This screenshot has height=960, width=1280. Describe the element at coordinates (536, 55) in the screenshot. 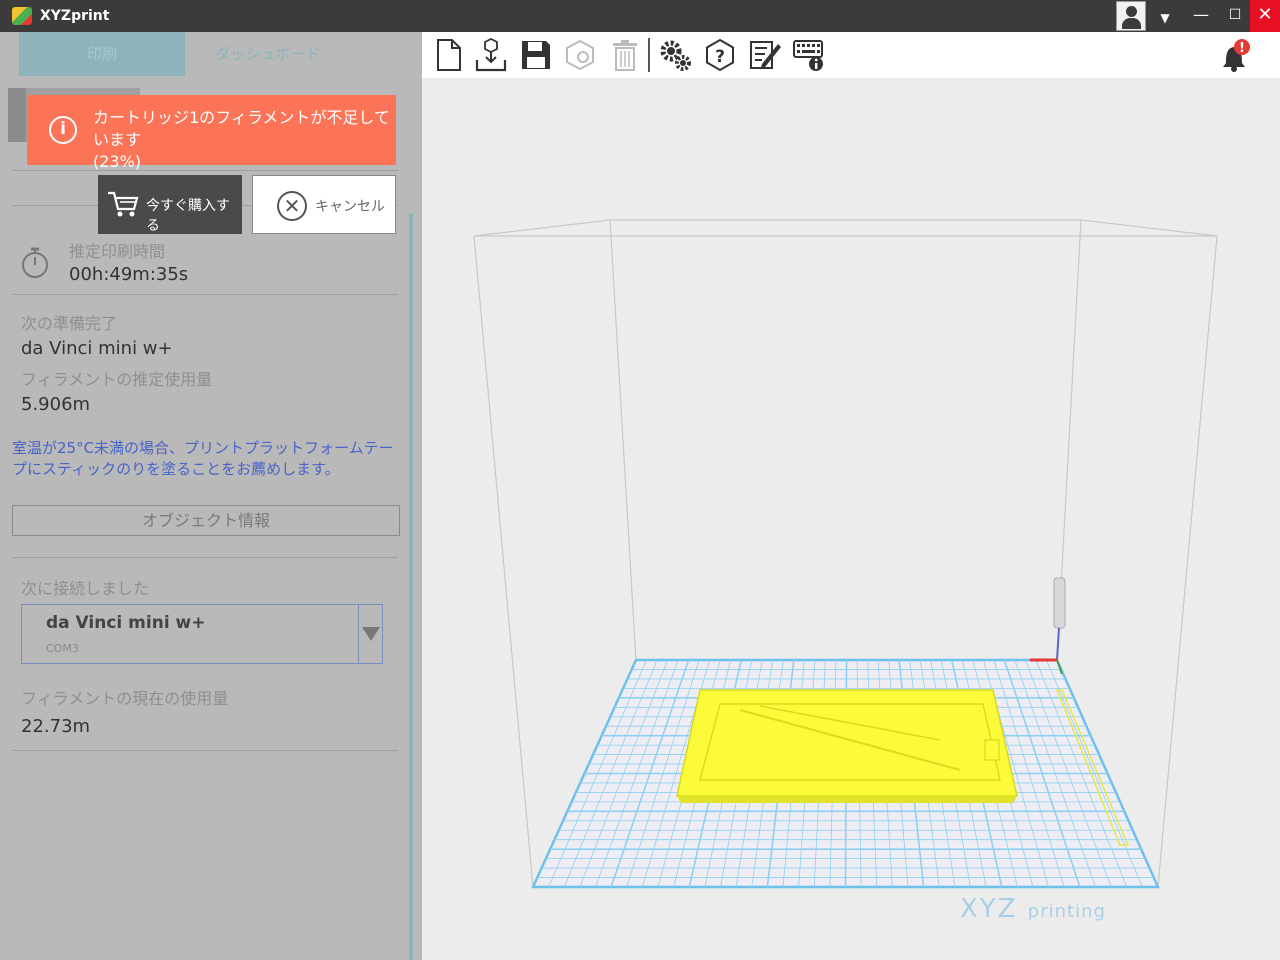

I see `save-icon` at that location.